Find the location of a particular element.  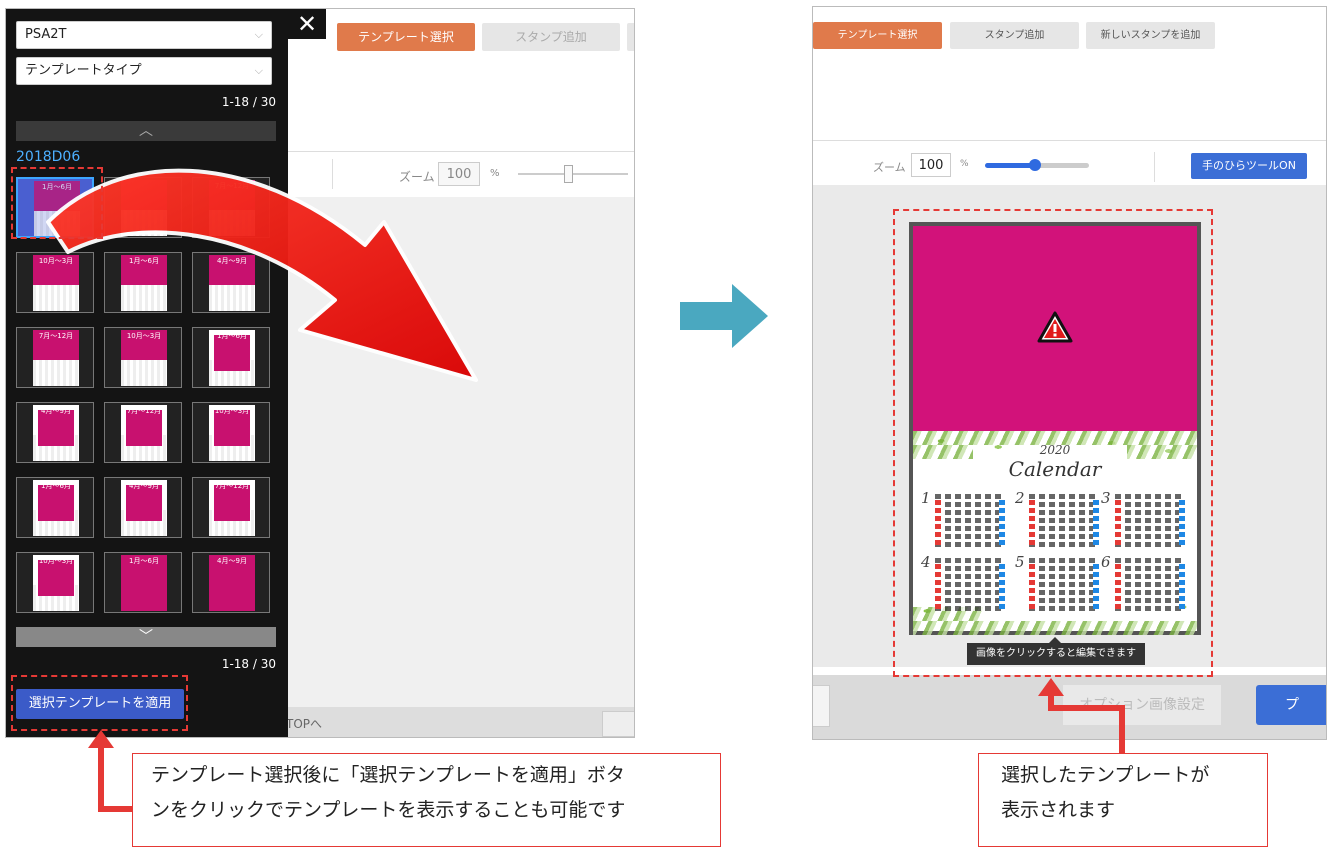

callout-line: テンプレート選択後に「選択テンプレートを適用」ボタ is located at coordinates (388, 775).